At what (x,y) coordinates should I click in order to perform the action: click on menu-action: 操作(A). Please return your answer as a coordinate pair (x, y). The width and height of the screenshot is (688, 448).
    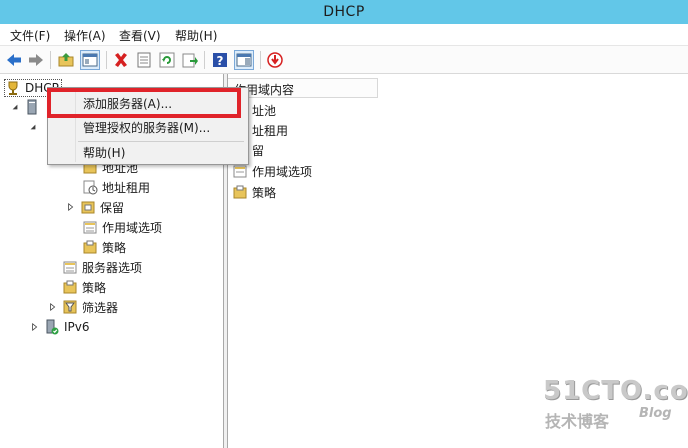
    Looking at the image, I should click on (85, 35).